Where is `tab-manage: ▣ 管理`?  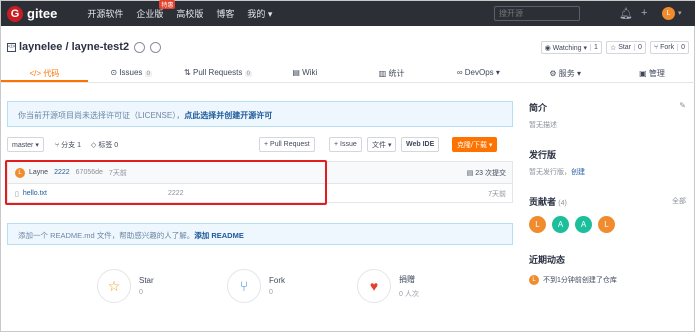
tab-manage: ▣ 管理 is located at coordinates (652, 72).